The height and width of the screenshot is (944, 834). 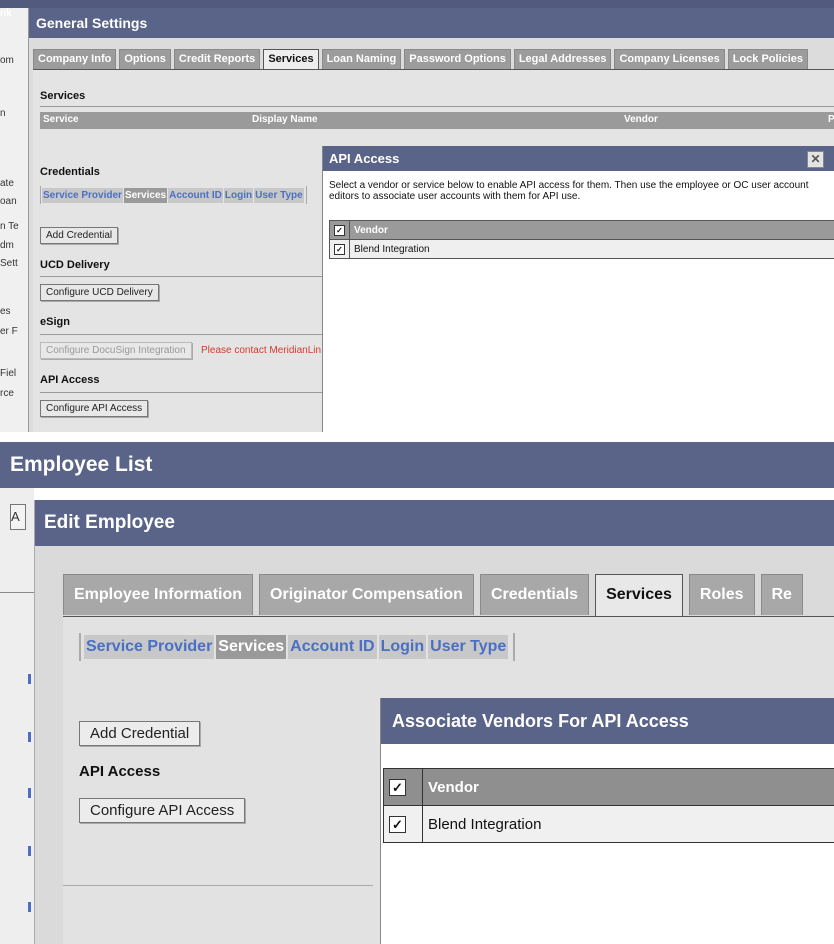 I want to click on tab-originator-compensation: Originator Compensation, so click(x=366, y=594).